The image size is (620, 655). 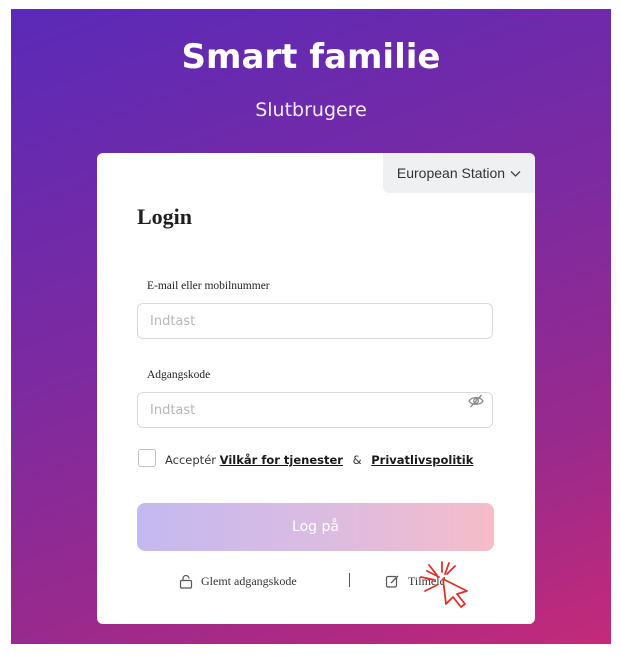 I want to click on login-button: Log på, so click(x=315, y=527).